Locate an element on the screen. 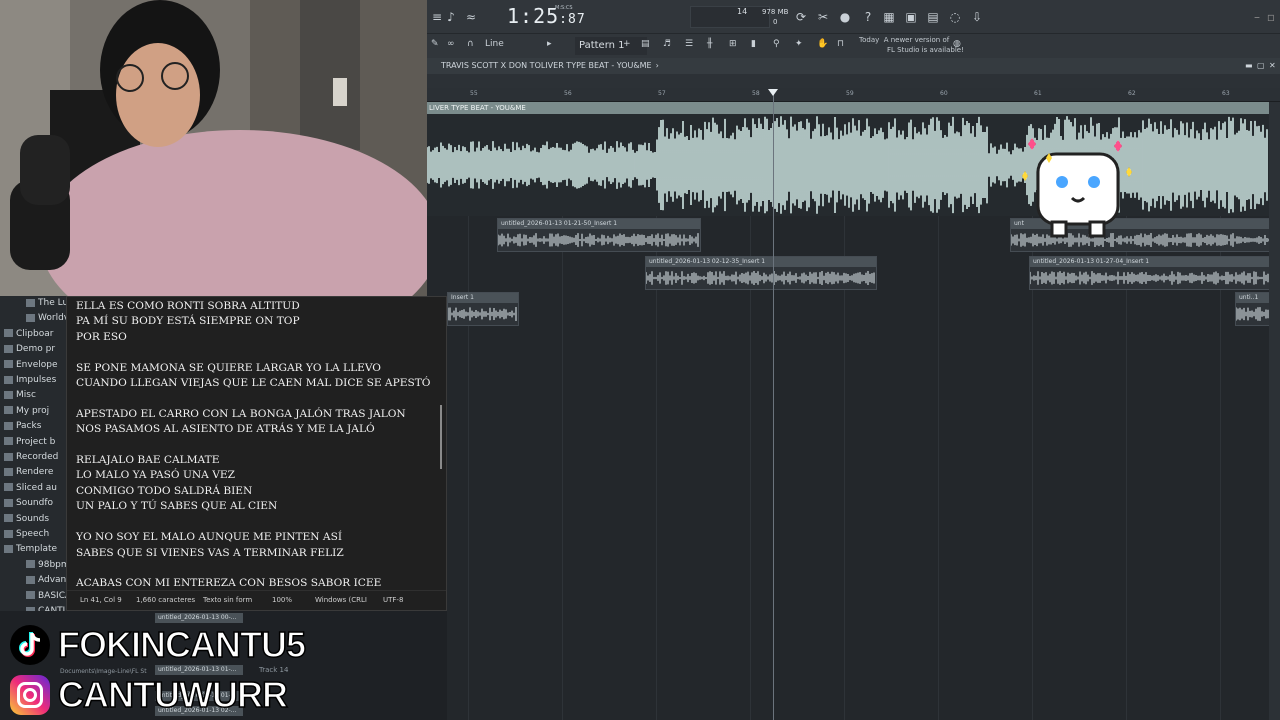 The width and height of the screenshot is (1280, 720). magnet-icon: ∩ is located at coordinates (470, 44).